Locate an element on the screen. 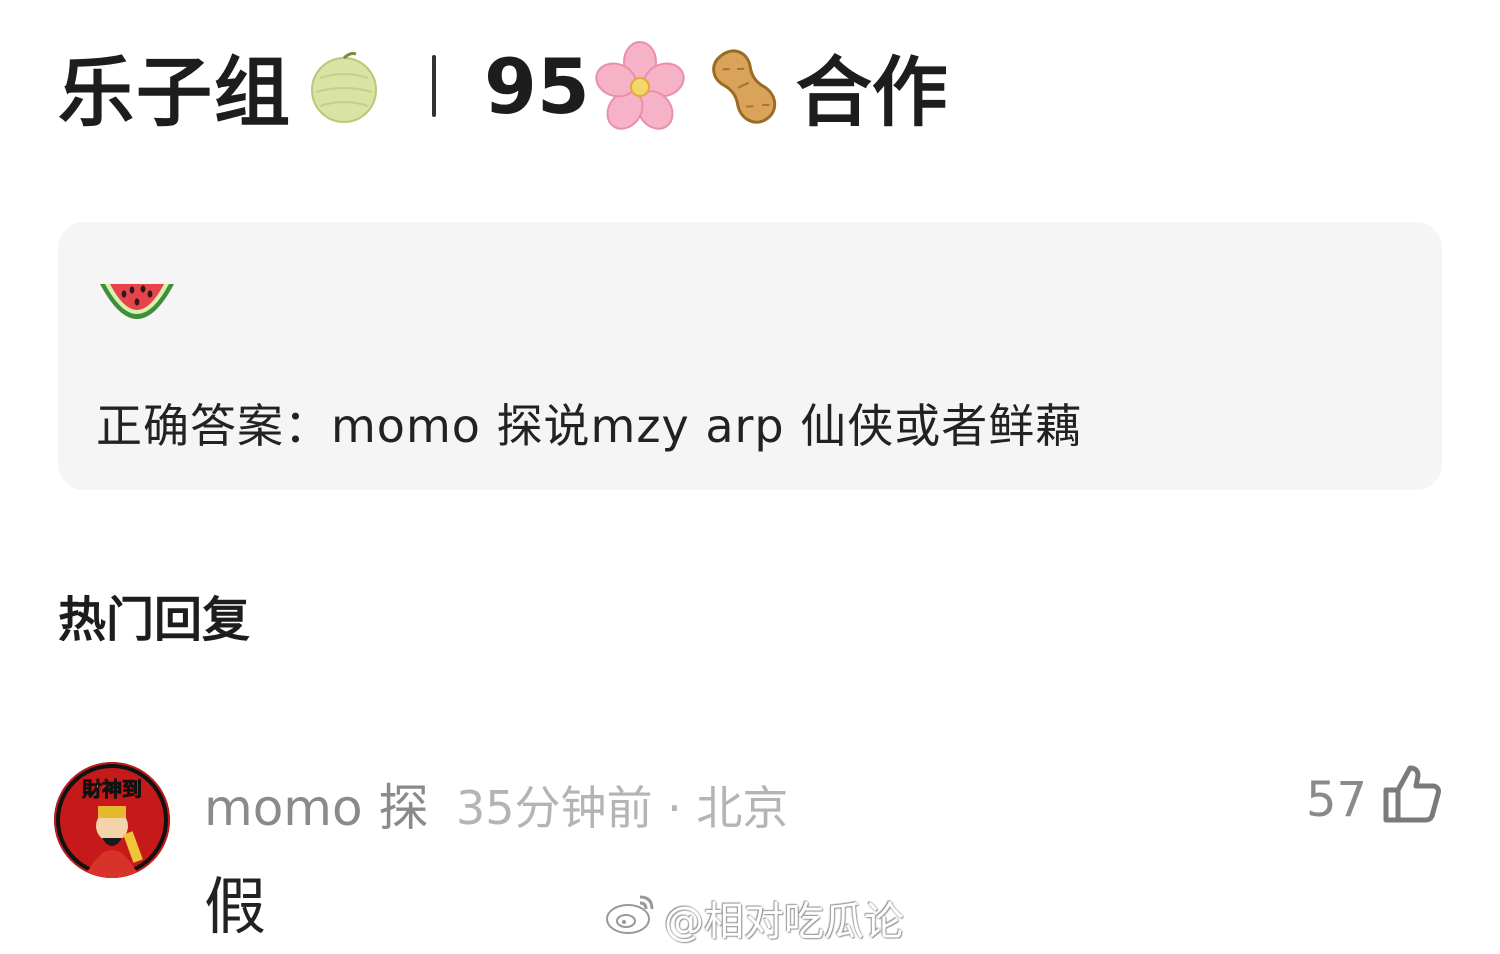 This screenshot has width=1500, height=954. avatar: 財神到 is located at coordinates (112, 820).